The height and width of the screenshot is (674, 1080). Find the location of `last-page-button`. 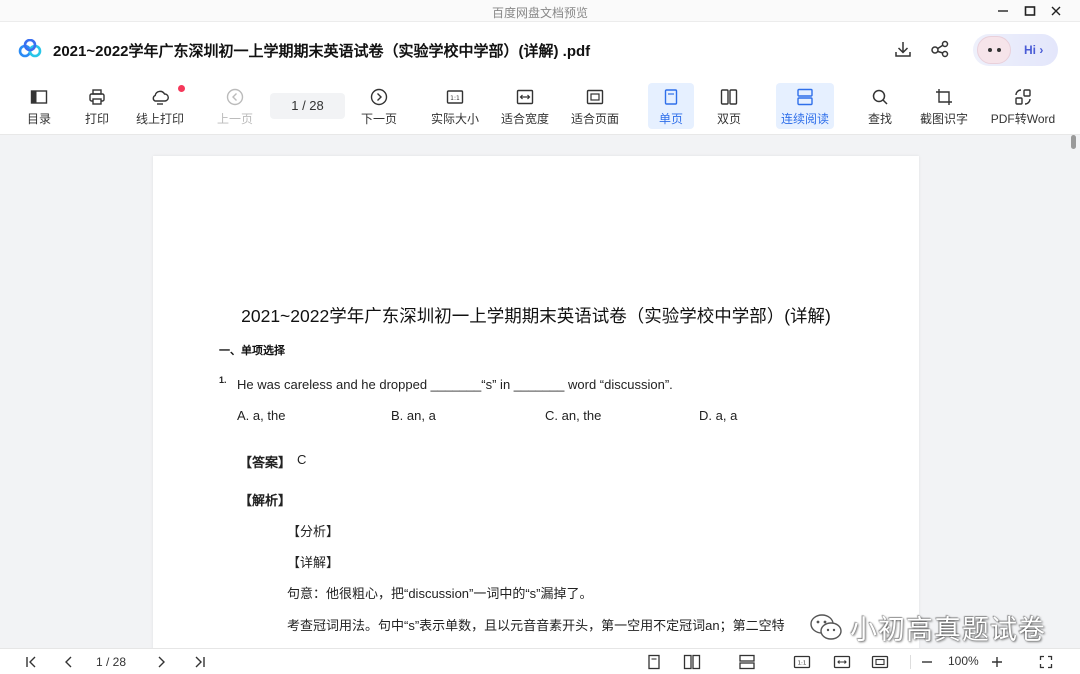

last-page-button is located at coordinates (200, 662).